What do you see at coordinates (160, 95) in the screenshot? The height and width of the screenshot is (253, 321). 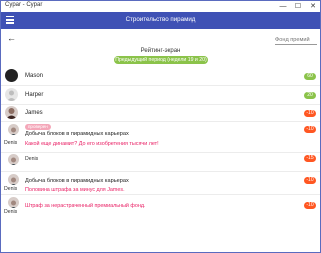 I see `player-row: Harper 20` at bounding box center [160, 95].